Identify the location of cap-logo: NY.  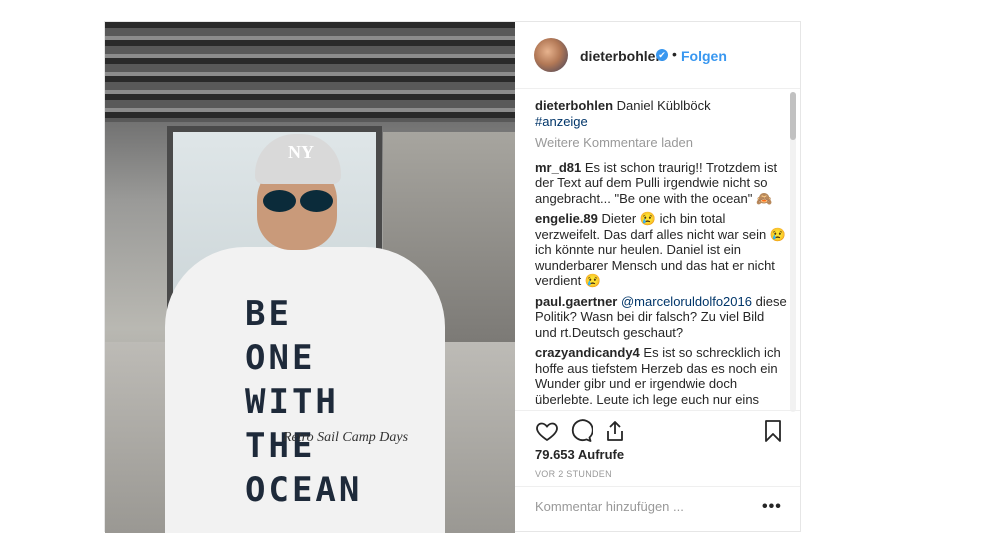
(301, 152).